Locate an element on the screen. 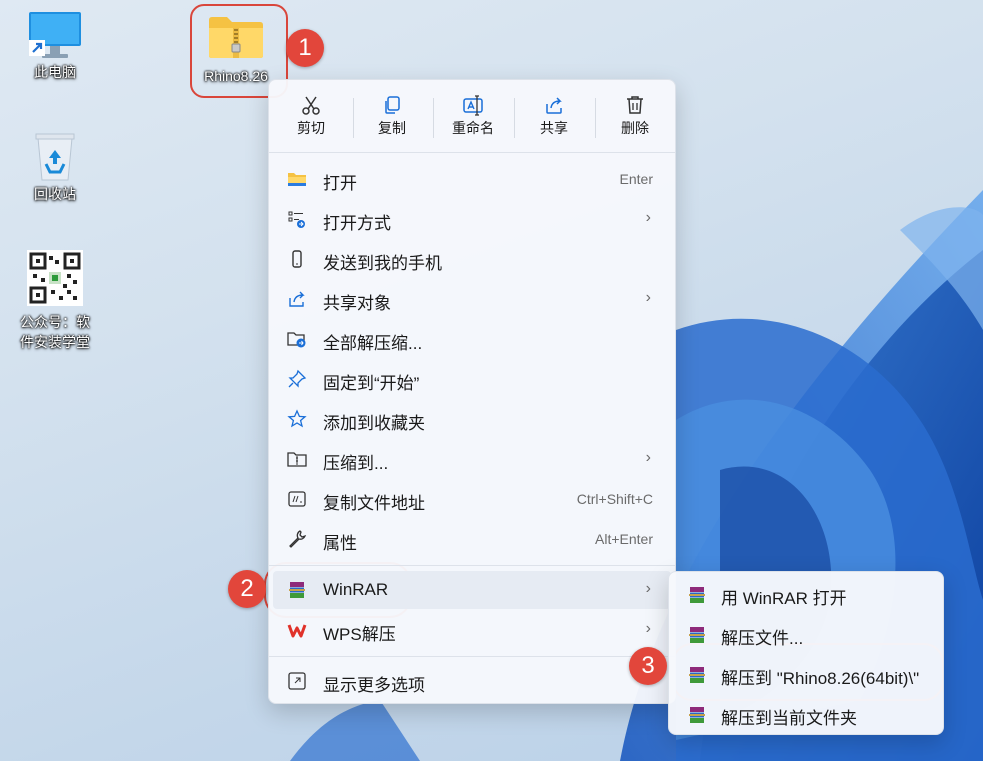 The height and width of the screenshot is (761, 983). desktop-icon-label-line2: 件安装学堂 is located at coordinates (55, 342).